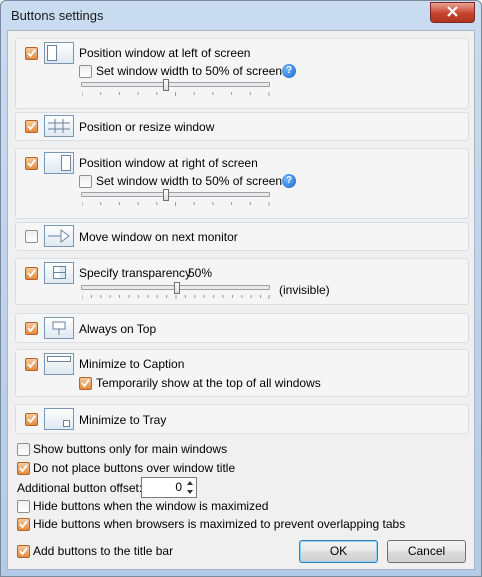  Describe the element at coordinates (242, 236) in the screenshot. I see `group-next-monitor: Move window on next monitor` at that location.